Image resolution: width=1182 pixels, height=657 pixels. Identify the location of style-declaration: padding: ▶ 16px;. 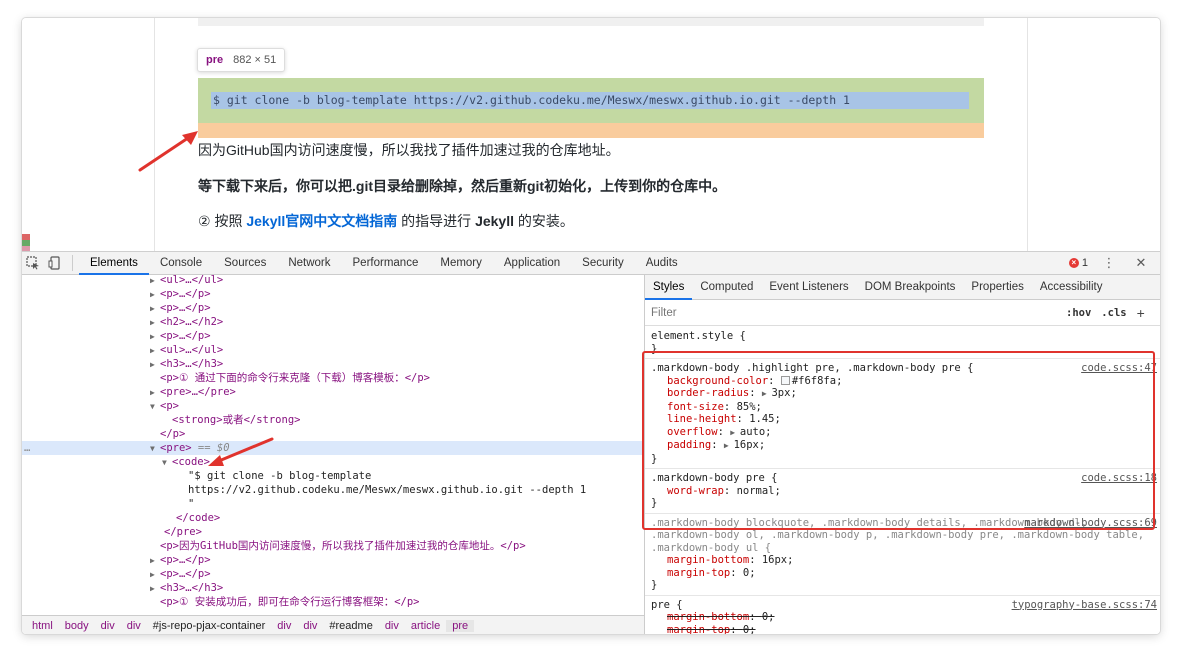
(903, 446).